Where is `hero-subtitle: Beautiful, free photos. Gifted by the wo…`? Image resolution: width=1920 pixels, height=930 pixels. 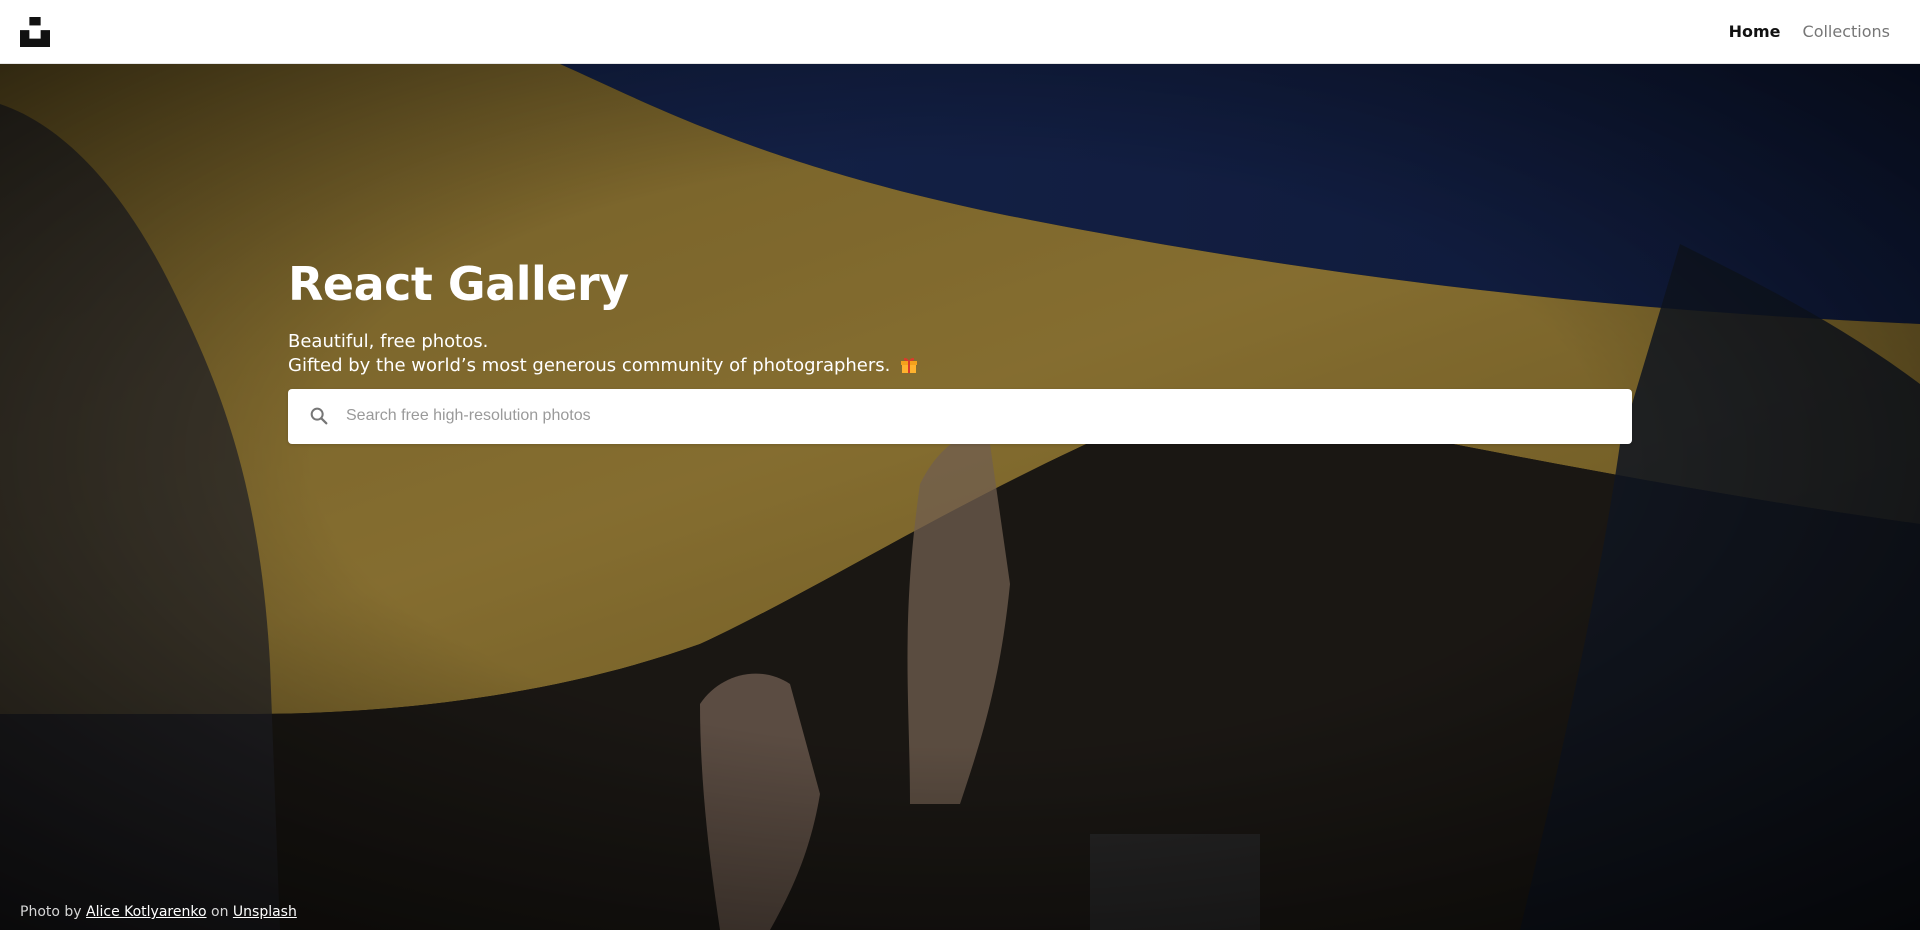
hero-subtitle: Beautiful, free photos. Gifted by the wo… is located at coordinates (960, 354).